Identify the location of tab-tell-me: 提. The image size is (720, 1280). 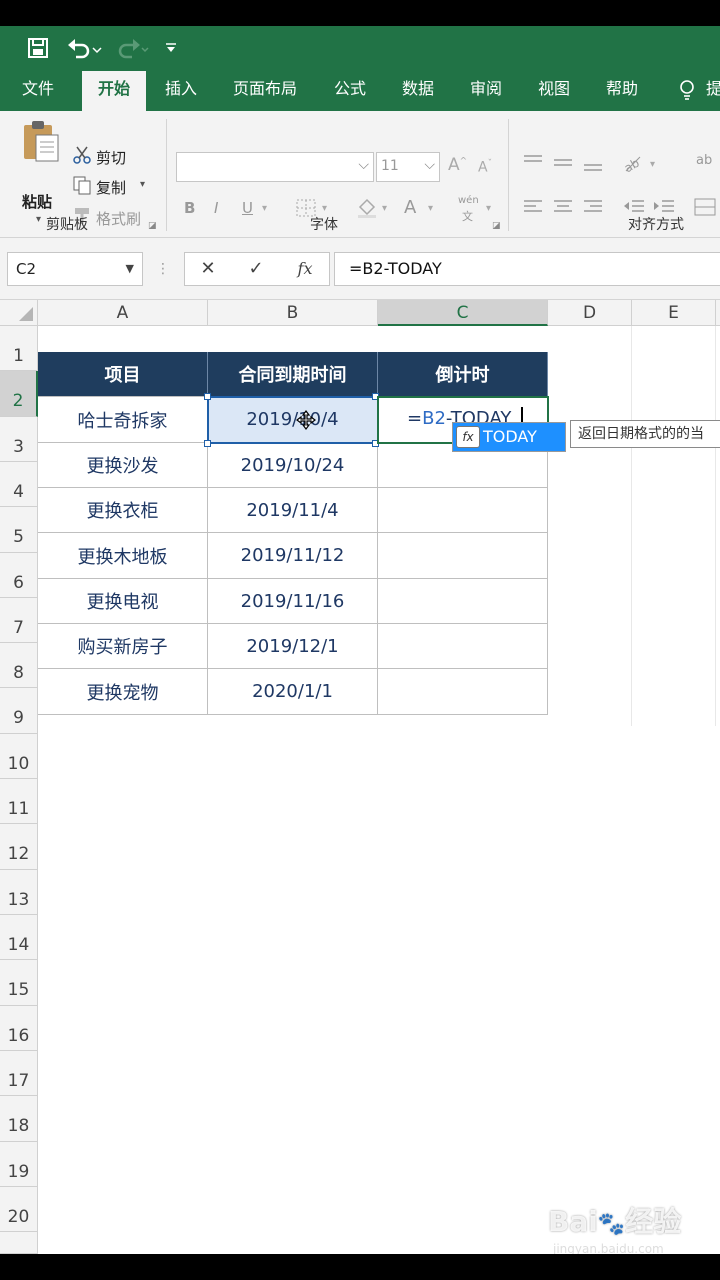
(712, 91).